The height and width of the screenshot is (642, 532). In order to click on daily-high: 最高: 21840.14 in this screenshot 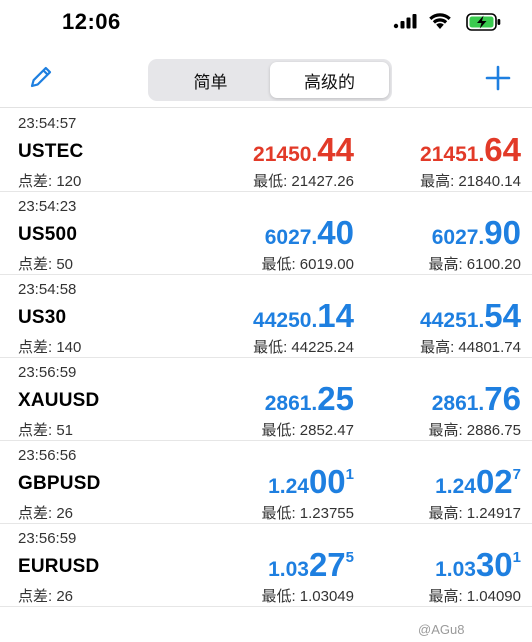, I will do `click(470, 181)`.